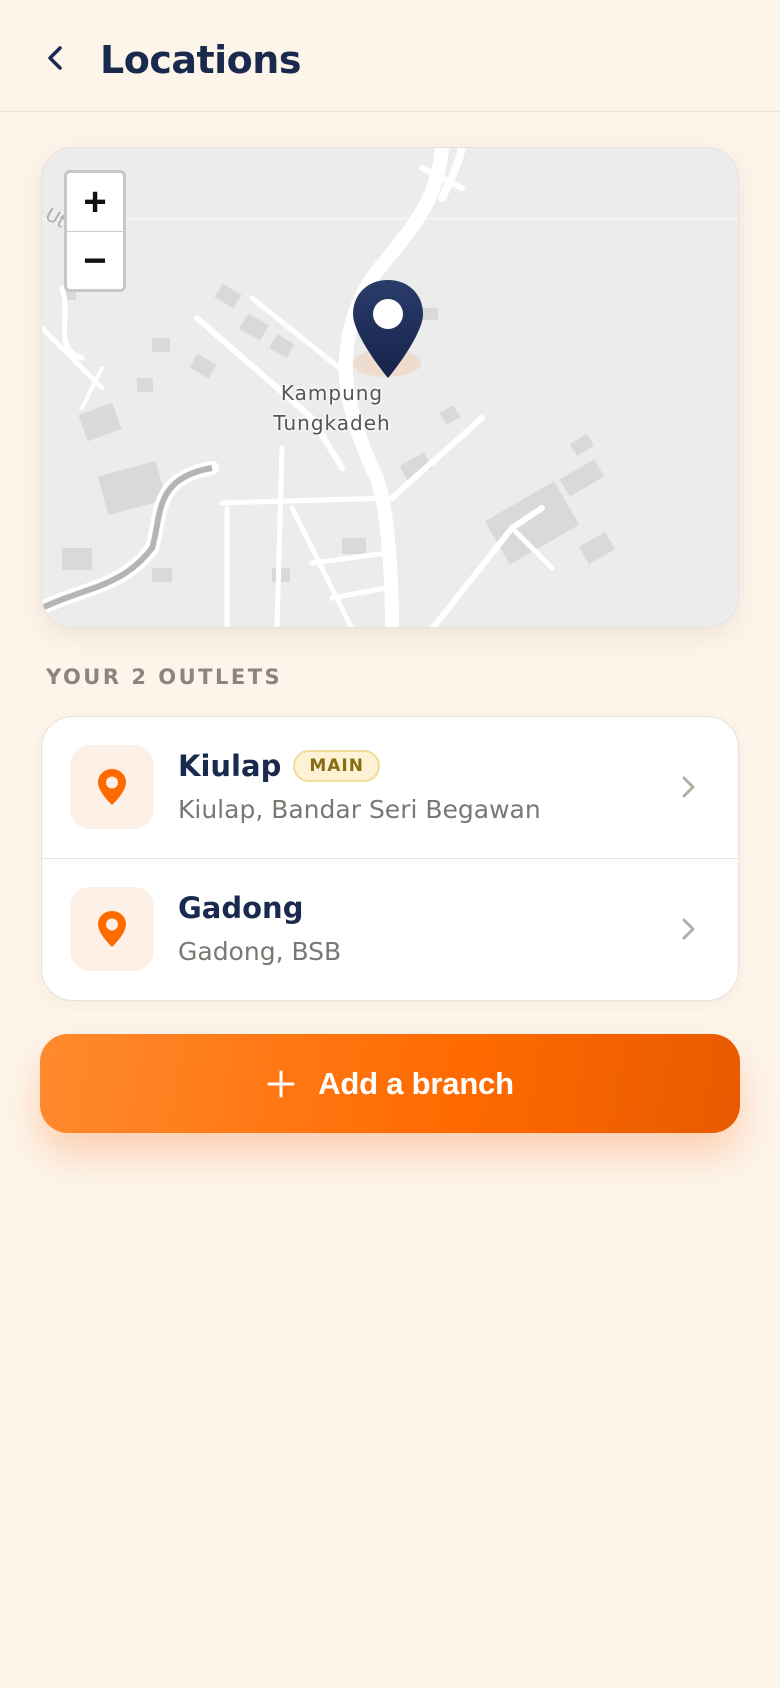 The height and width of the screenshot is (1688, 780). Describe the element at coordinates (336, 766) in the screenshot. I see `main-badge: MAIN` at that location.